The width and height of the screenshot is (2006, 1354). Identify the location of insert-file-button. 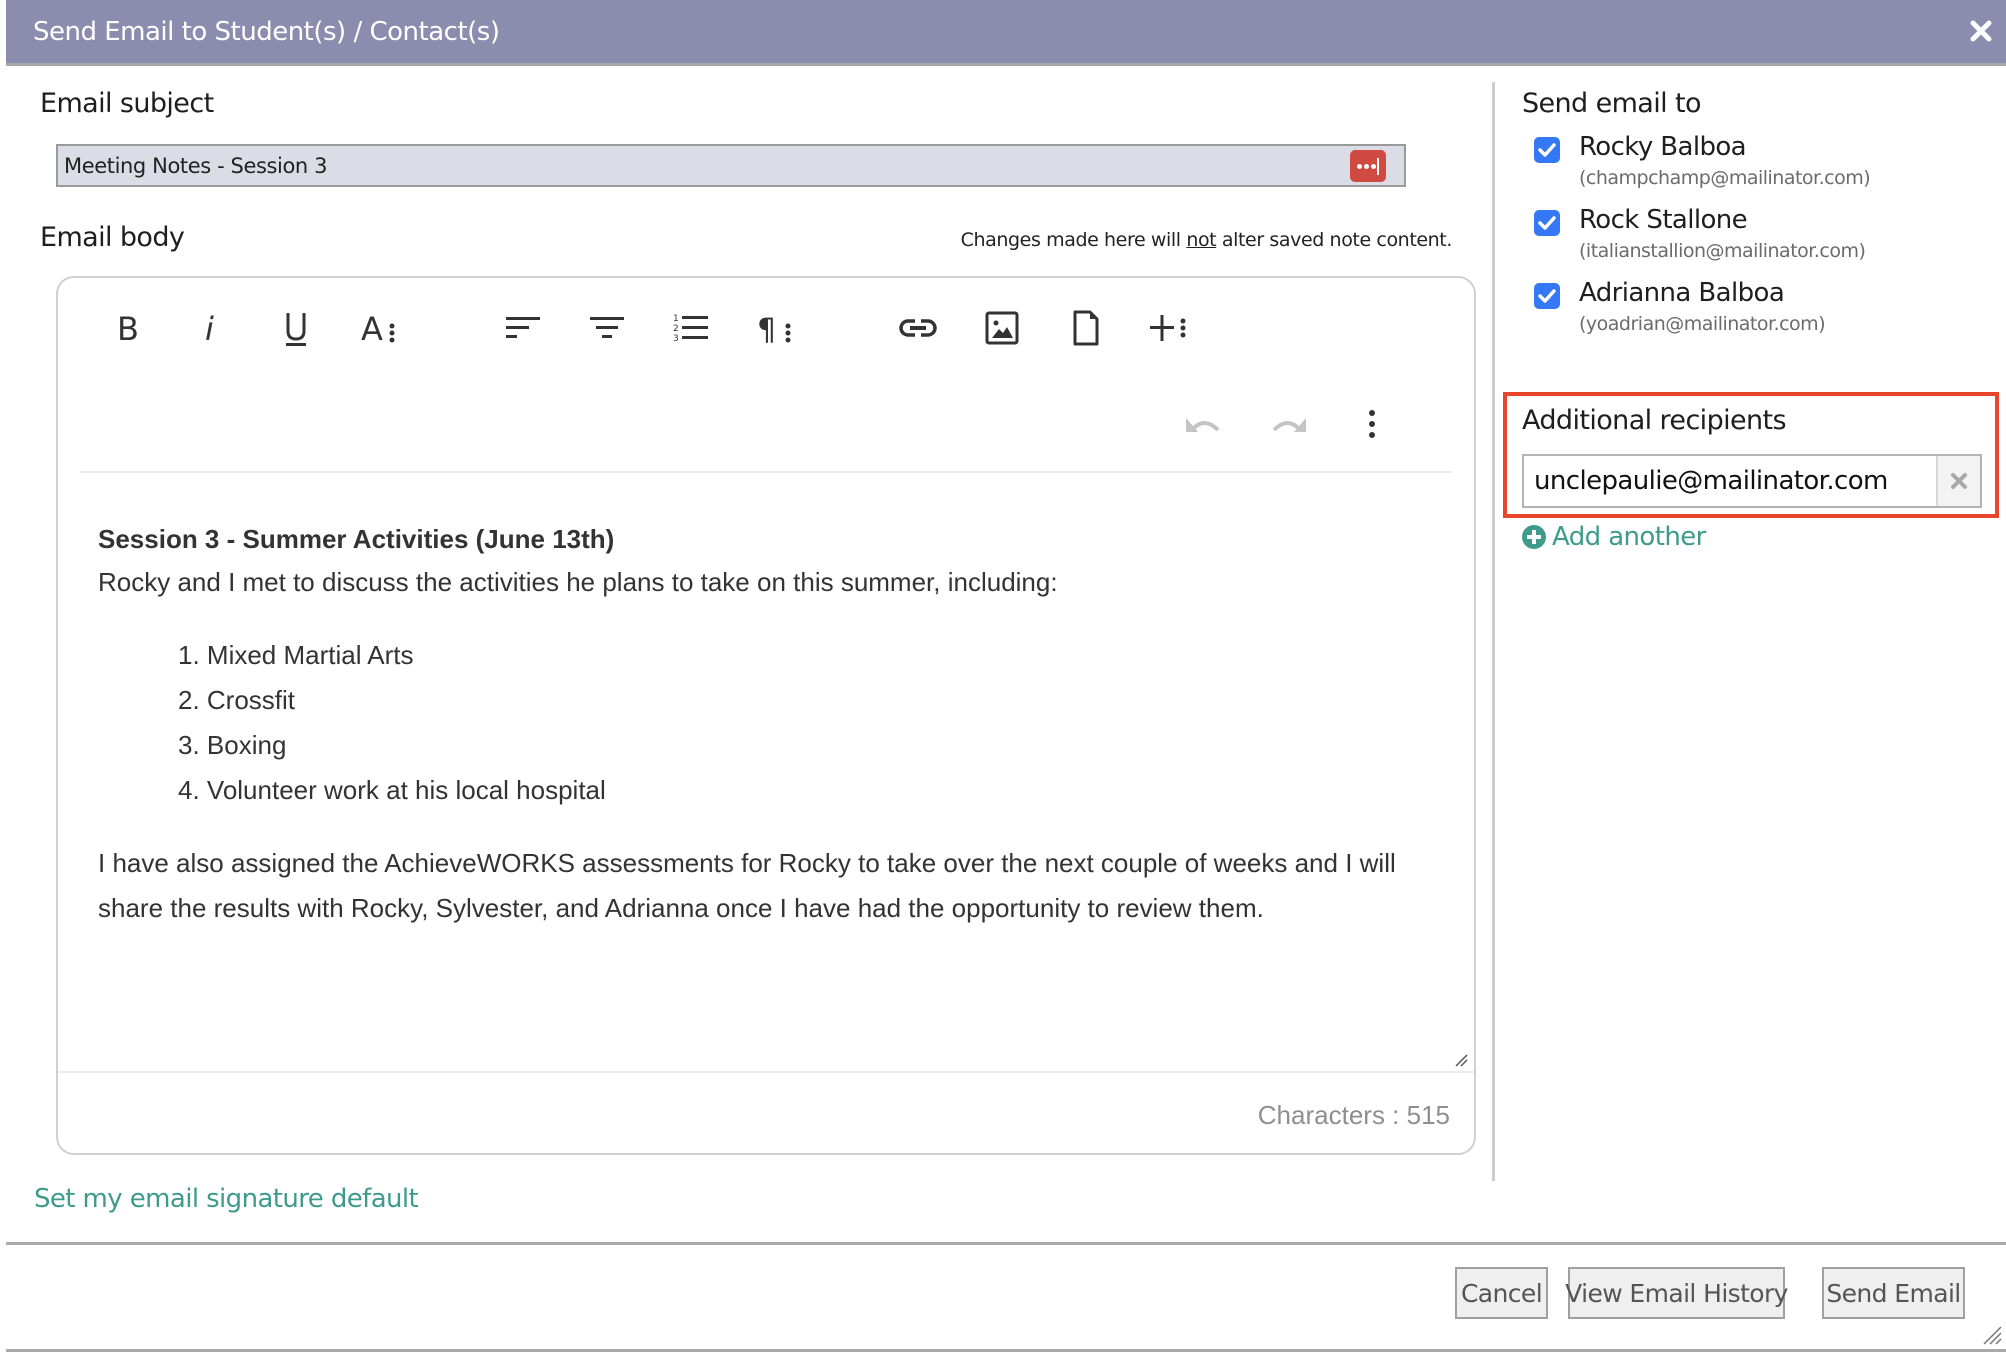
(1086, 328).